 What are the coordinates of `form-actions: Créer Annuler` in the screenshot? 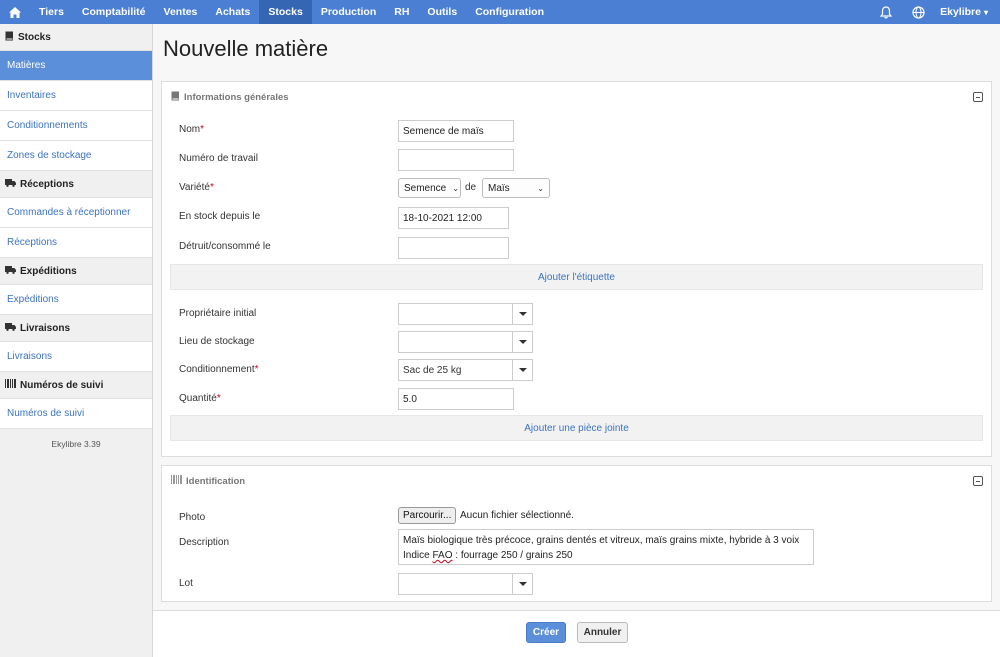 It's located at (576, 633).